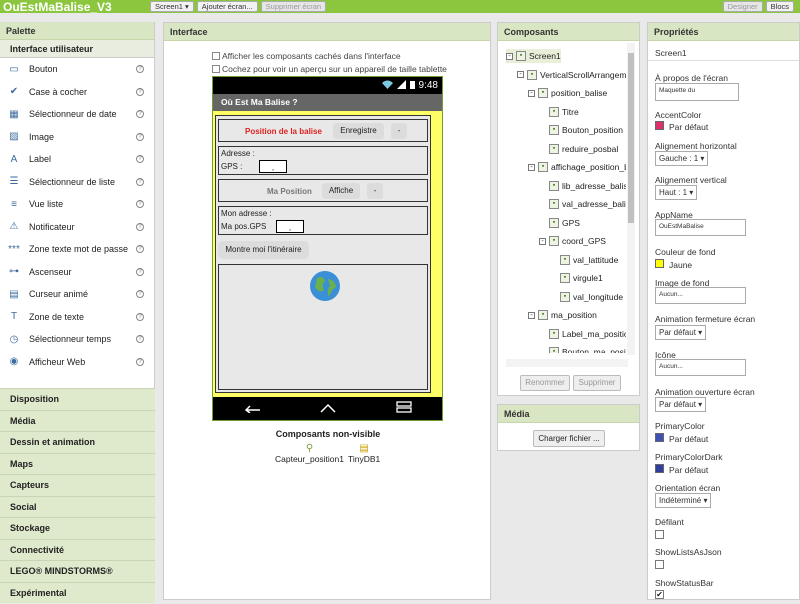 The width and height of the screenshot is (800, 604). I want to click on nonvisible-location-sensor: ⚲ Capteur_position1, so click(309, 453).